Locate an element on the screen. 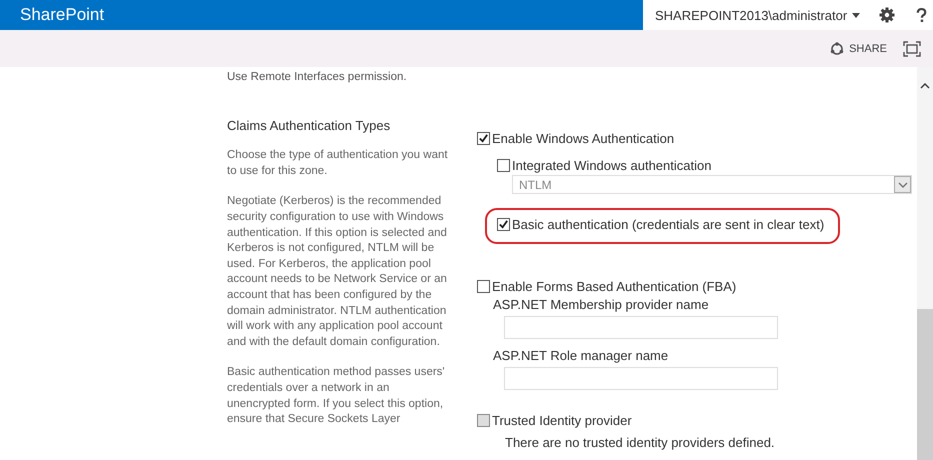  share-button: SHARE is located at coordinates (858, 49).